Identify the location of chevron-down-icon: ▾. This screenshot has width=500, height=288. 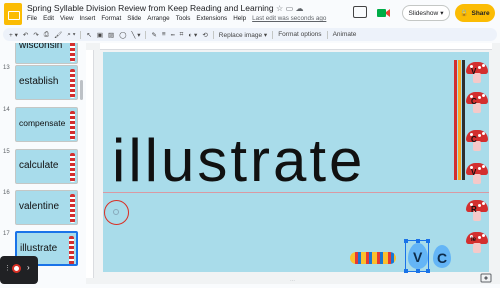
(441, 13).